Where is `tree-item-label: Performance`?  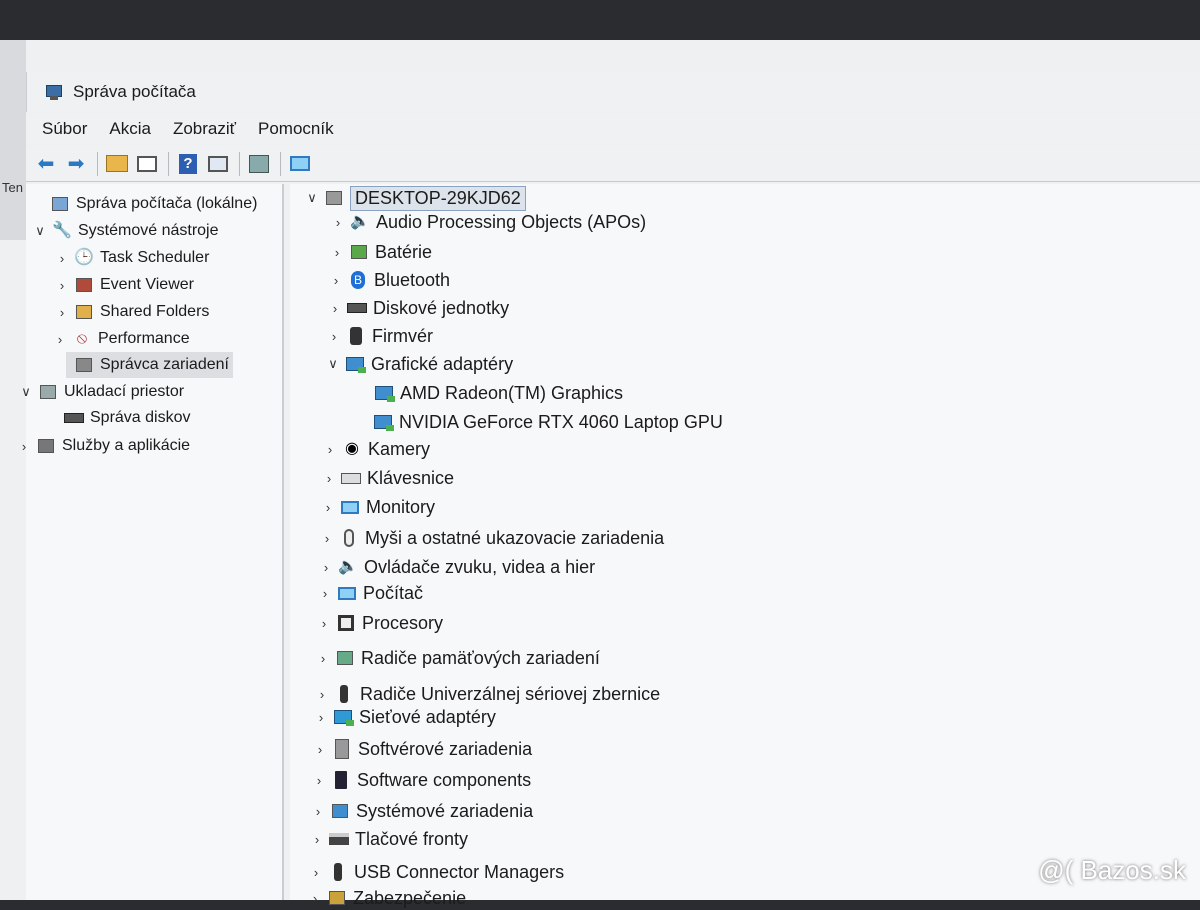 tree-item-label: Performance is located at coordinates (144, 338).